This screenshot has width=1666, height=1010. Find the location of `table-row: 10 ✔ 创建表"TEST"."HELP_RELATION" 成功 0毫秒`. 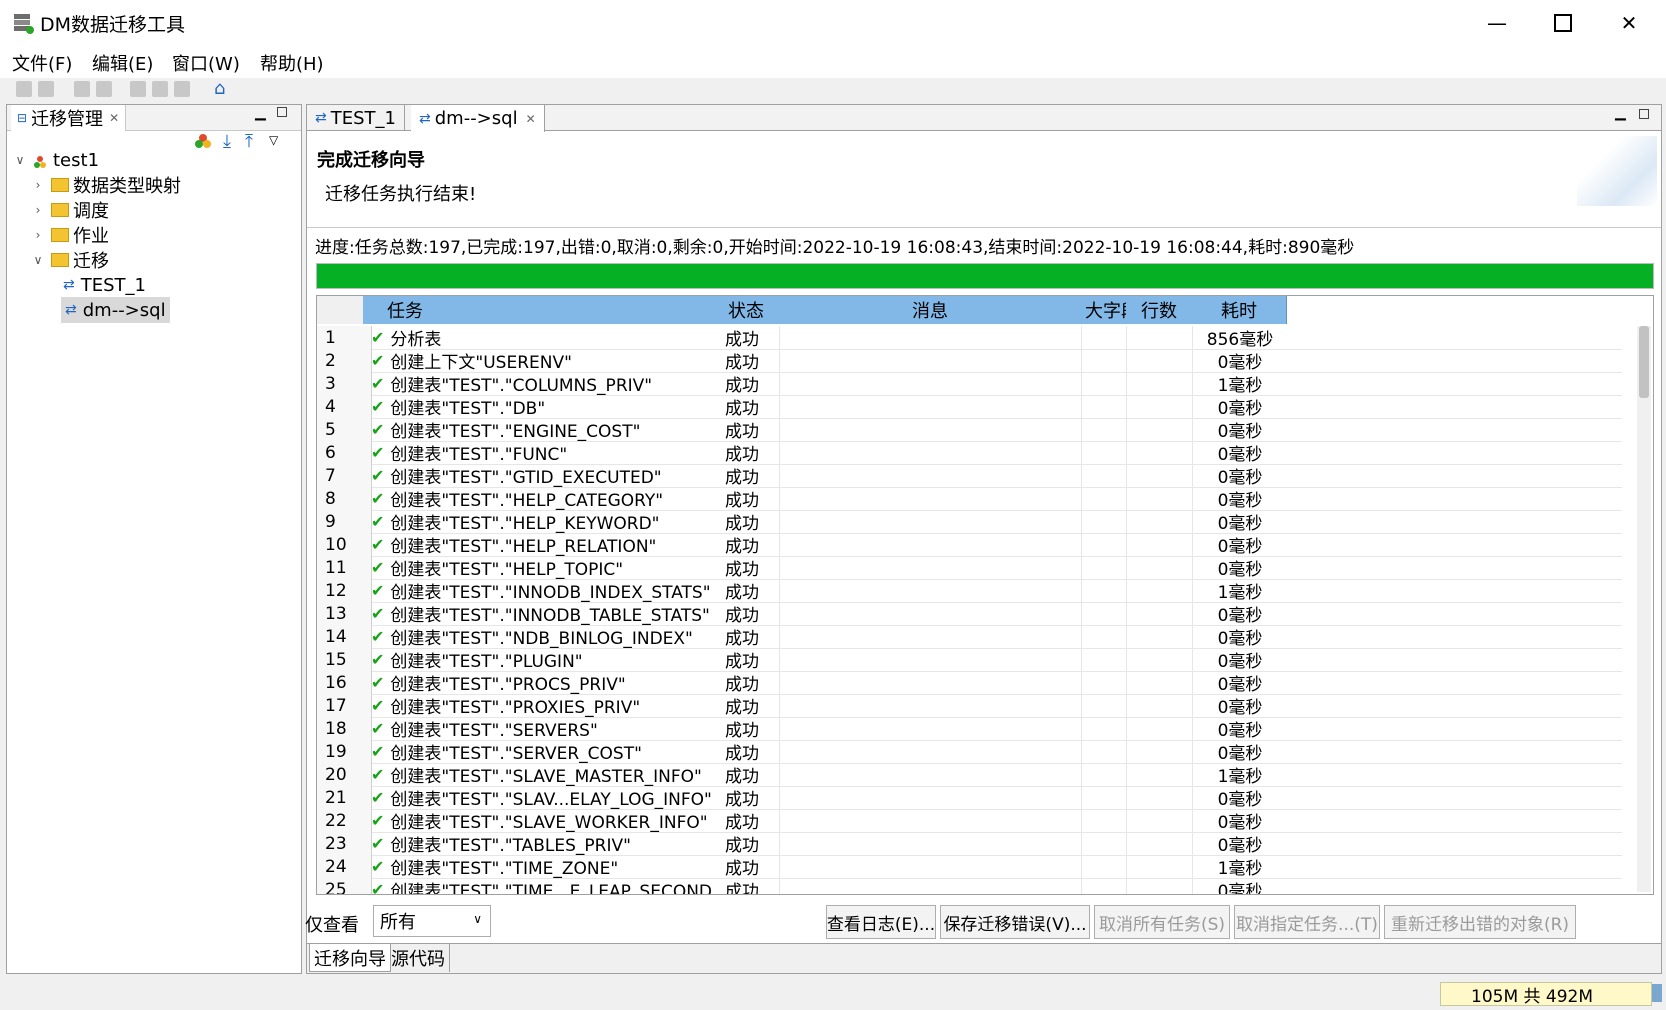

table-row: 10 ✔ 创建表"TEST"."HELP_RELATION" 成功 0毫秒 is located at coordinates (969, 545).